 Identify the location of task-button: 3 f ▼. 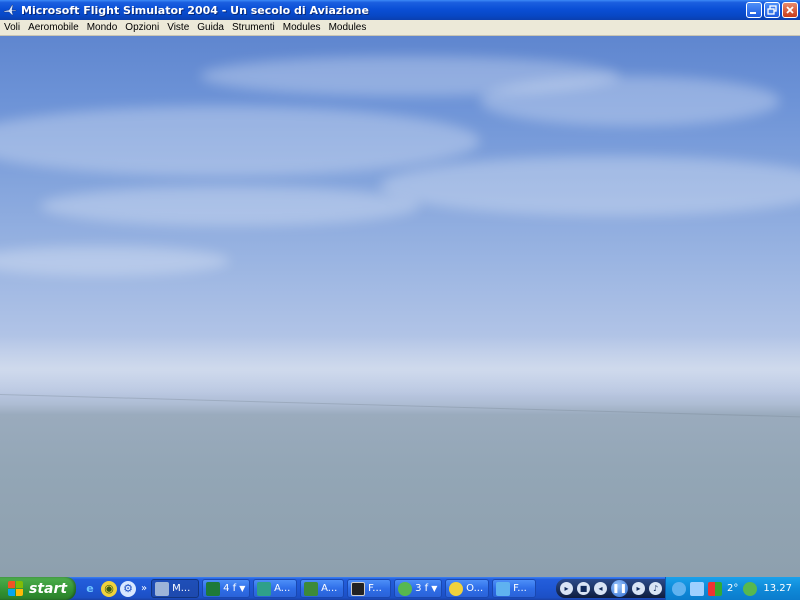
(418, 588).